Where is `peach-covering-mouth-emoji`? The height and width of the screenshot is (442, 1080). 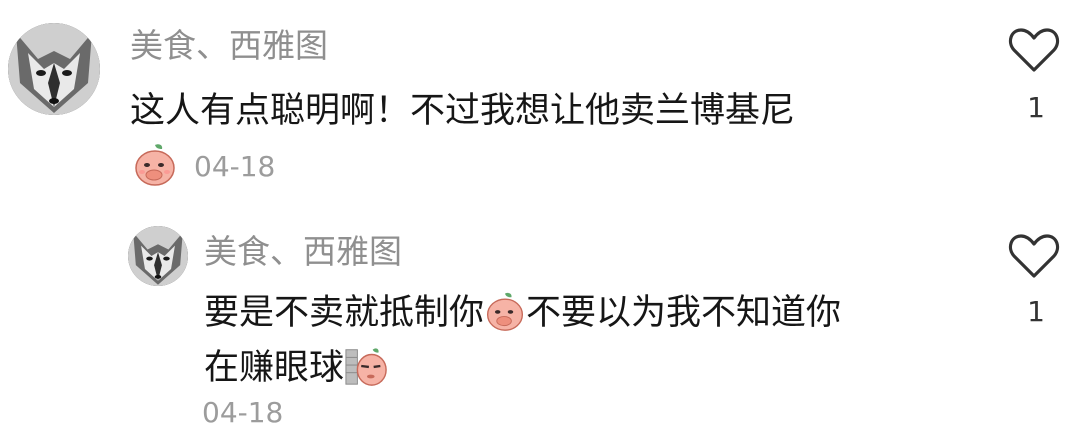 peach-covering-mouth-emoji is located at coordinates (505, 311).